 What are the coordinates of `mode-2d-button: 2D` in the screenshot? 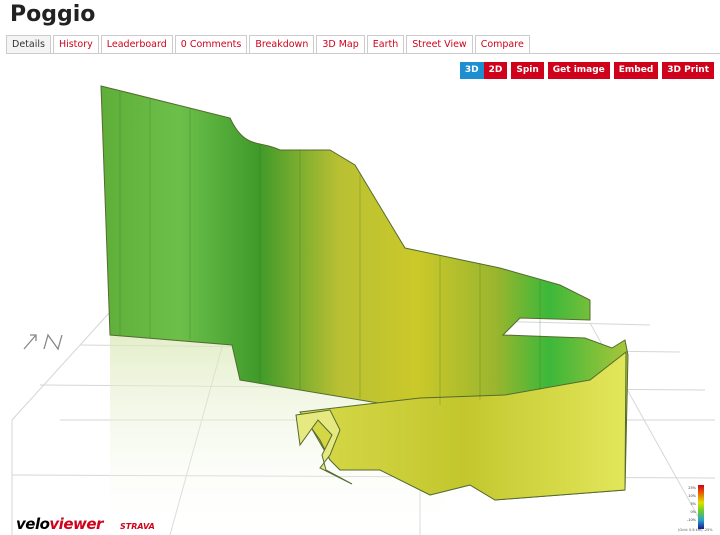 It's located at (495, 70).